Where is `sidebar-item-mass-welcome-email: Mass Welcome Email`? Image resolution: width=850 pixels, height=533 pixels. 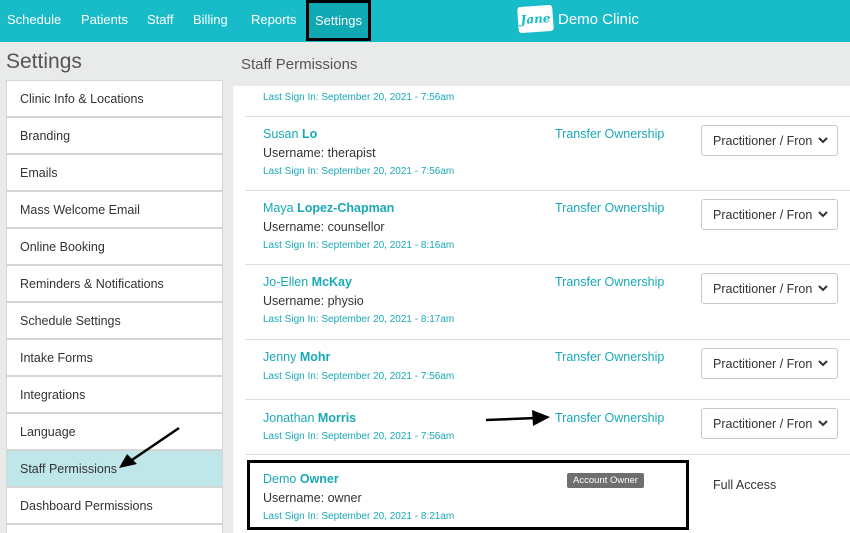
sidebar-item-mass-welcome-email: Mass Welcome Email is located at coordinates (114, 209).